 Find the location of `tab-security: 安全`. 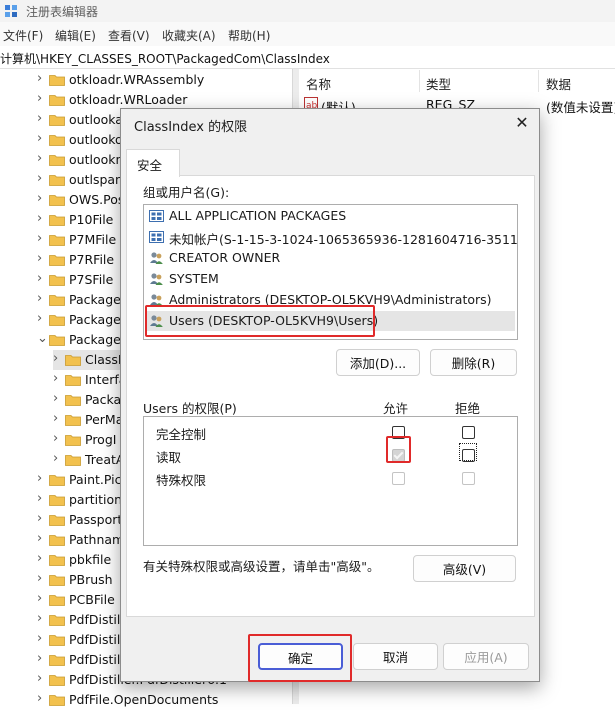

tab-security: 安全 is located at coordinates (153, 163).